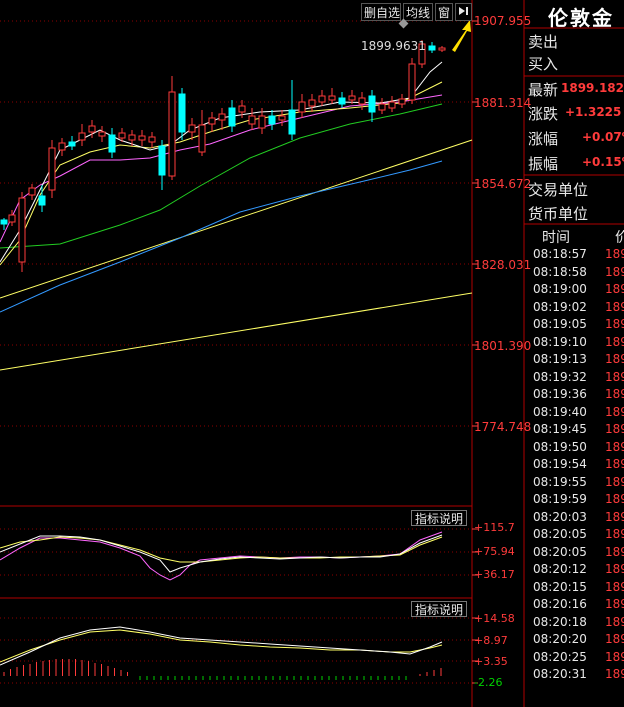 The image size is (624, 707). What do you see at coordinates (560, 394) in the screenshot?
I see `trade-time: 08:19:36` at bounding box center [560, 394].